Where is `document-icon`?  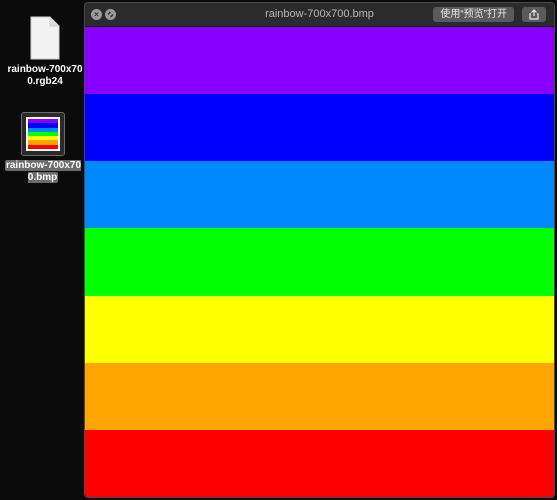
document-icon is located at coordinates (45, 38).